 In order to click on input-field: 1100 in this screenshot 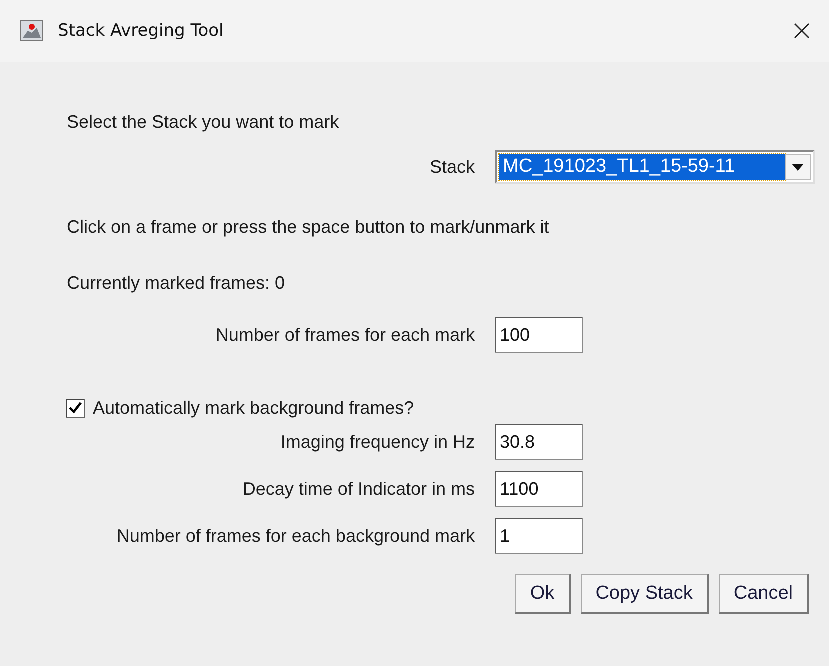, I will do `click(539, 489)`.